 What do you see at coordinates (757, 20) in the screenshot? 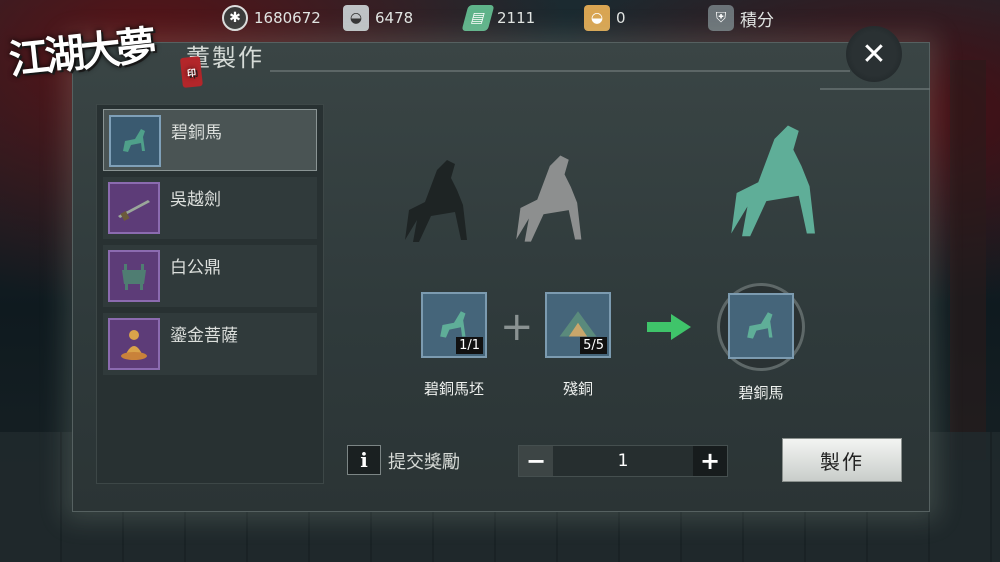
I see `resource-points-label: 積分` at bounding box center [757, 20].